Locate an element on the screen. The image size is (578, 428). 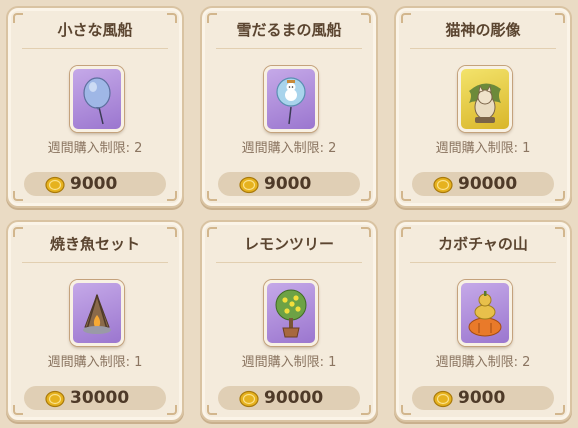
item-name: 焼き魚セット is located at coordinates (94, 244).